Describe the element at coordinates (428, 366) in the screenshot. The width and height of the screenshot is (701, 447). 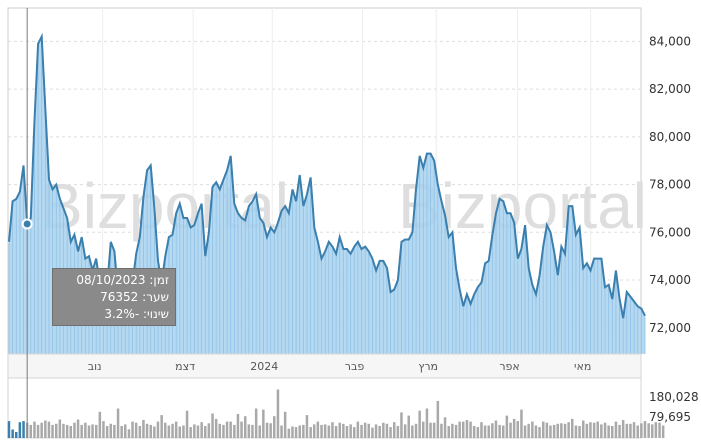
I see `x-tick-label: מרץ` at that location.